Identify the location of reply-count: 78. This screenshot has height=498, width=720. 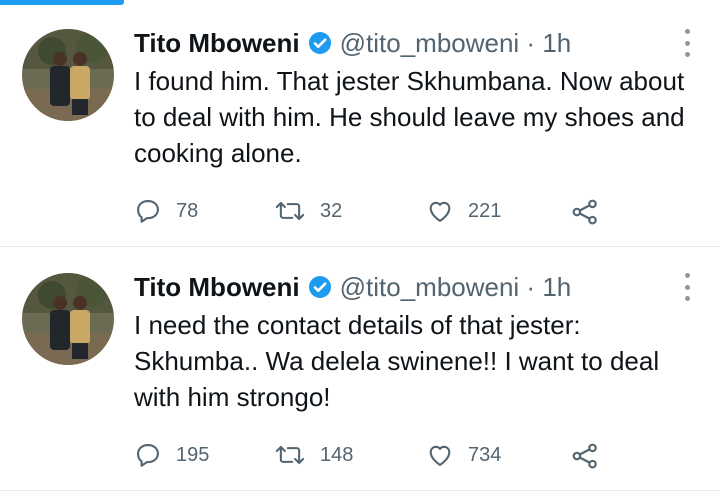
(187, 210).